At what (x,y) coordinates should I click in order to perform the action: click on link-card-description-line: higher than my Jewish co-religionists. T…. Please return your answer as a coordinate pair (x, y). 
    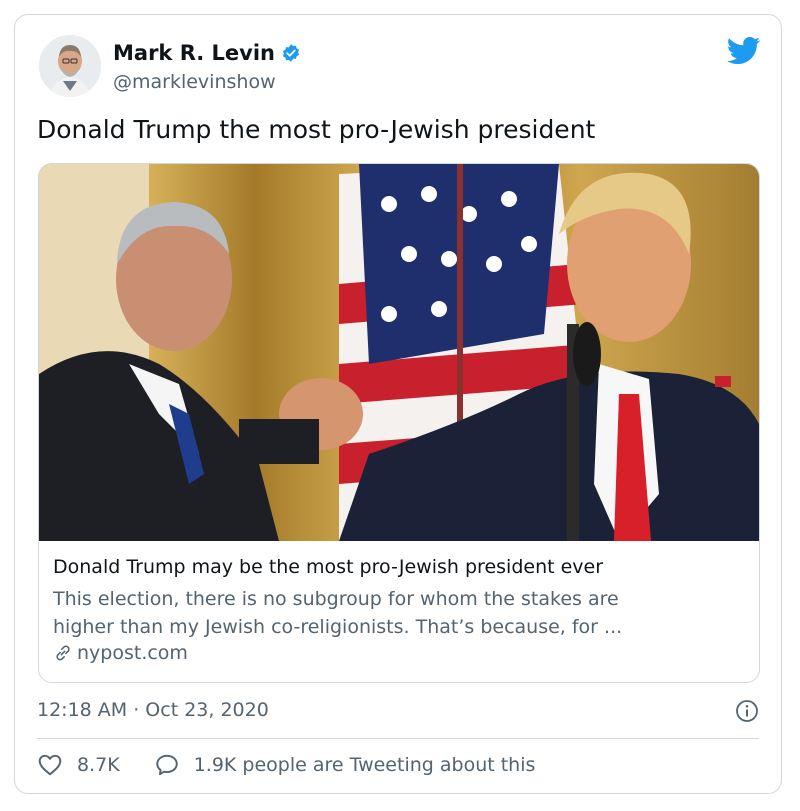
    Looking at the image, I should click on (338, 627).